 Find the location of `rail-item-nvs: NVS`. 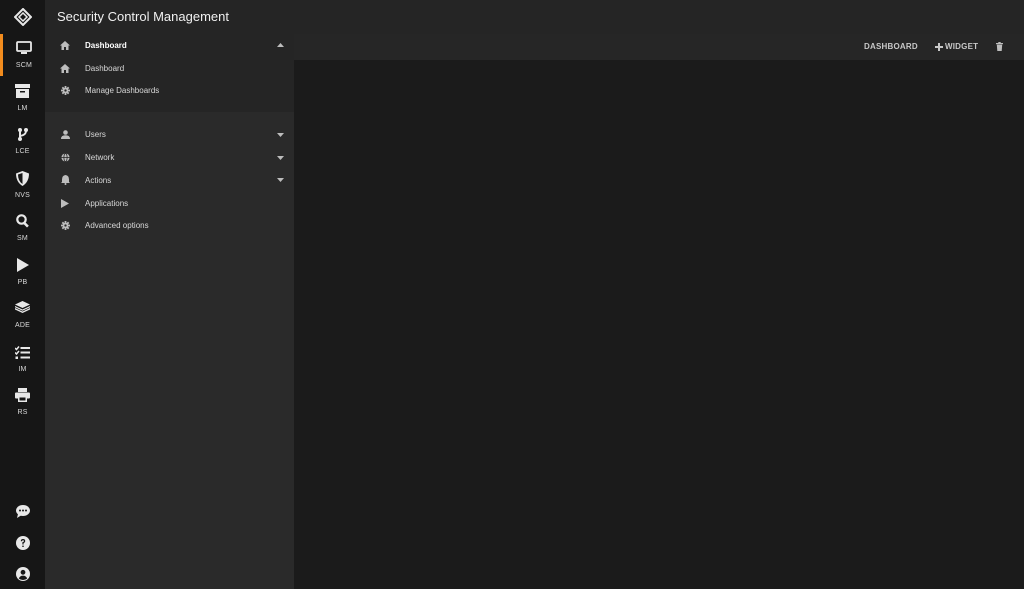

rail-item-nvs: NVS is located at coordinates (22, 185).